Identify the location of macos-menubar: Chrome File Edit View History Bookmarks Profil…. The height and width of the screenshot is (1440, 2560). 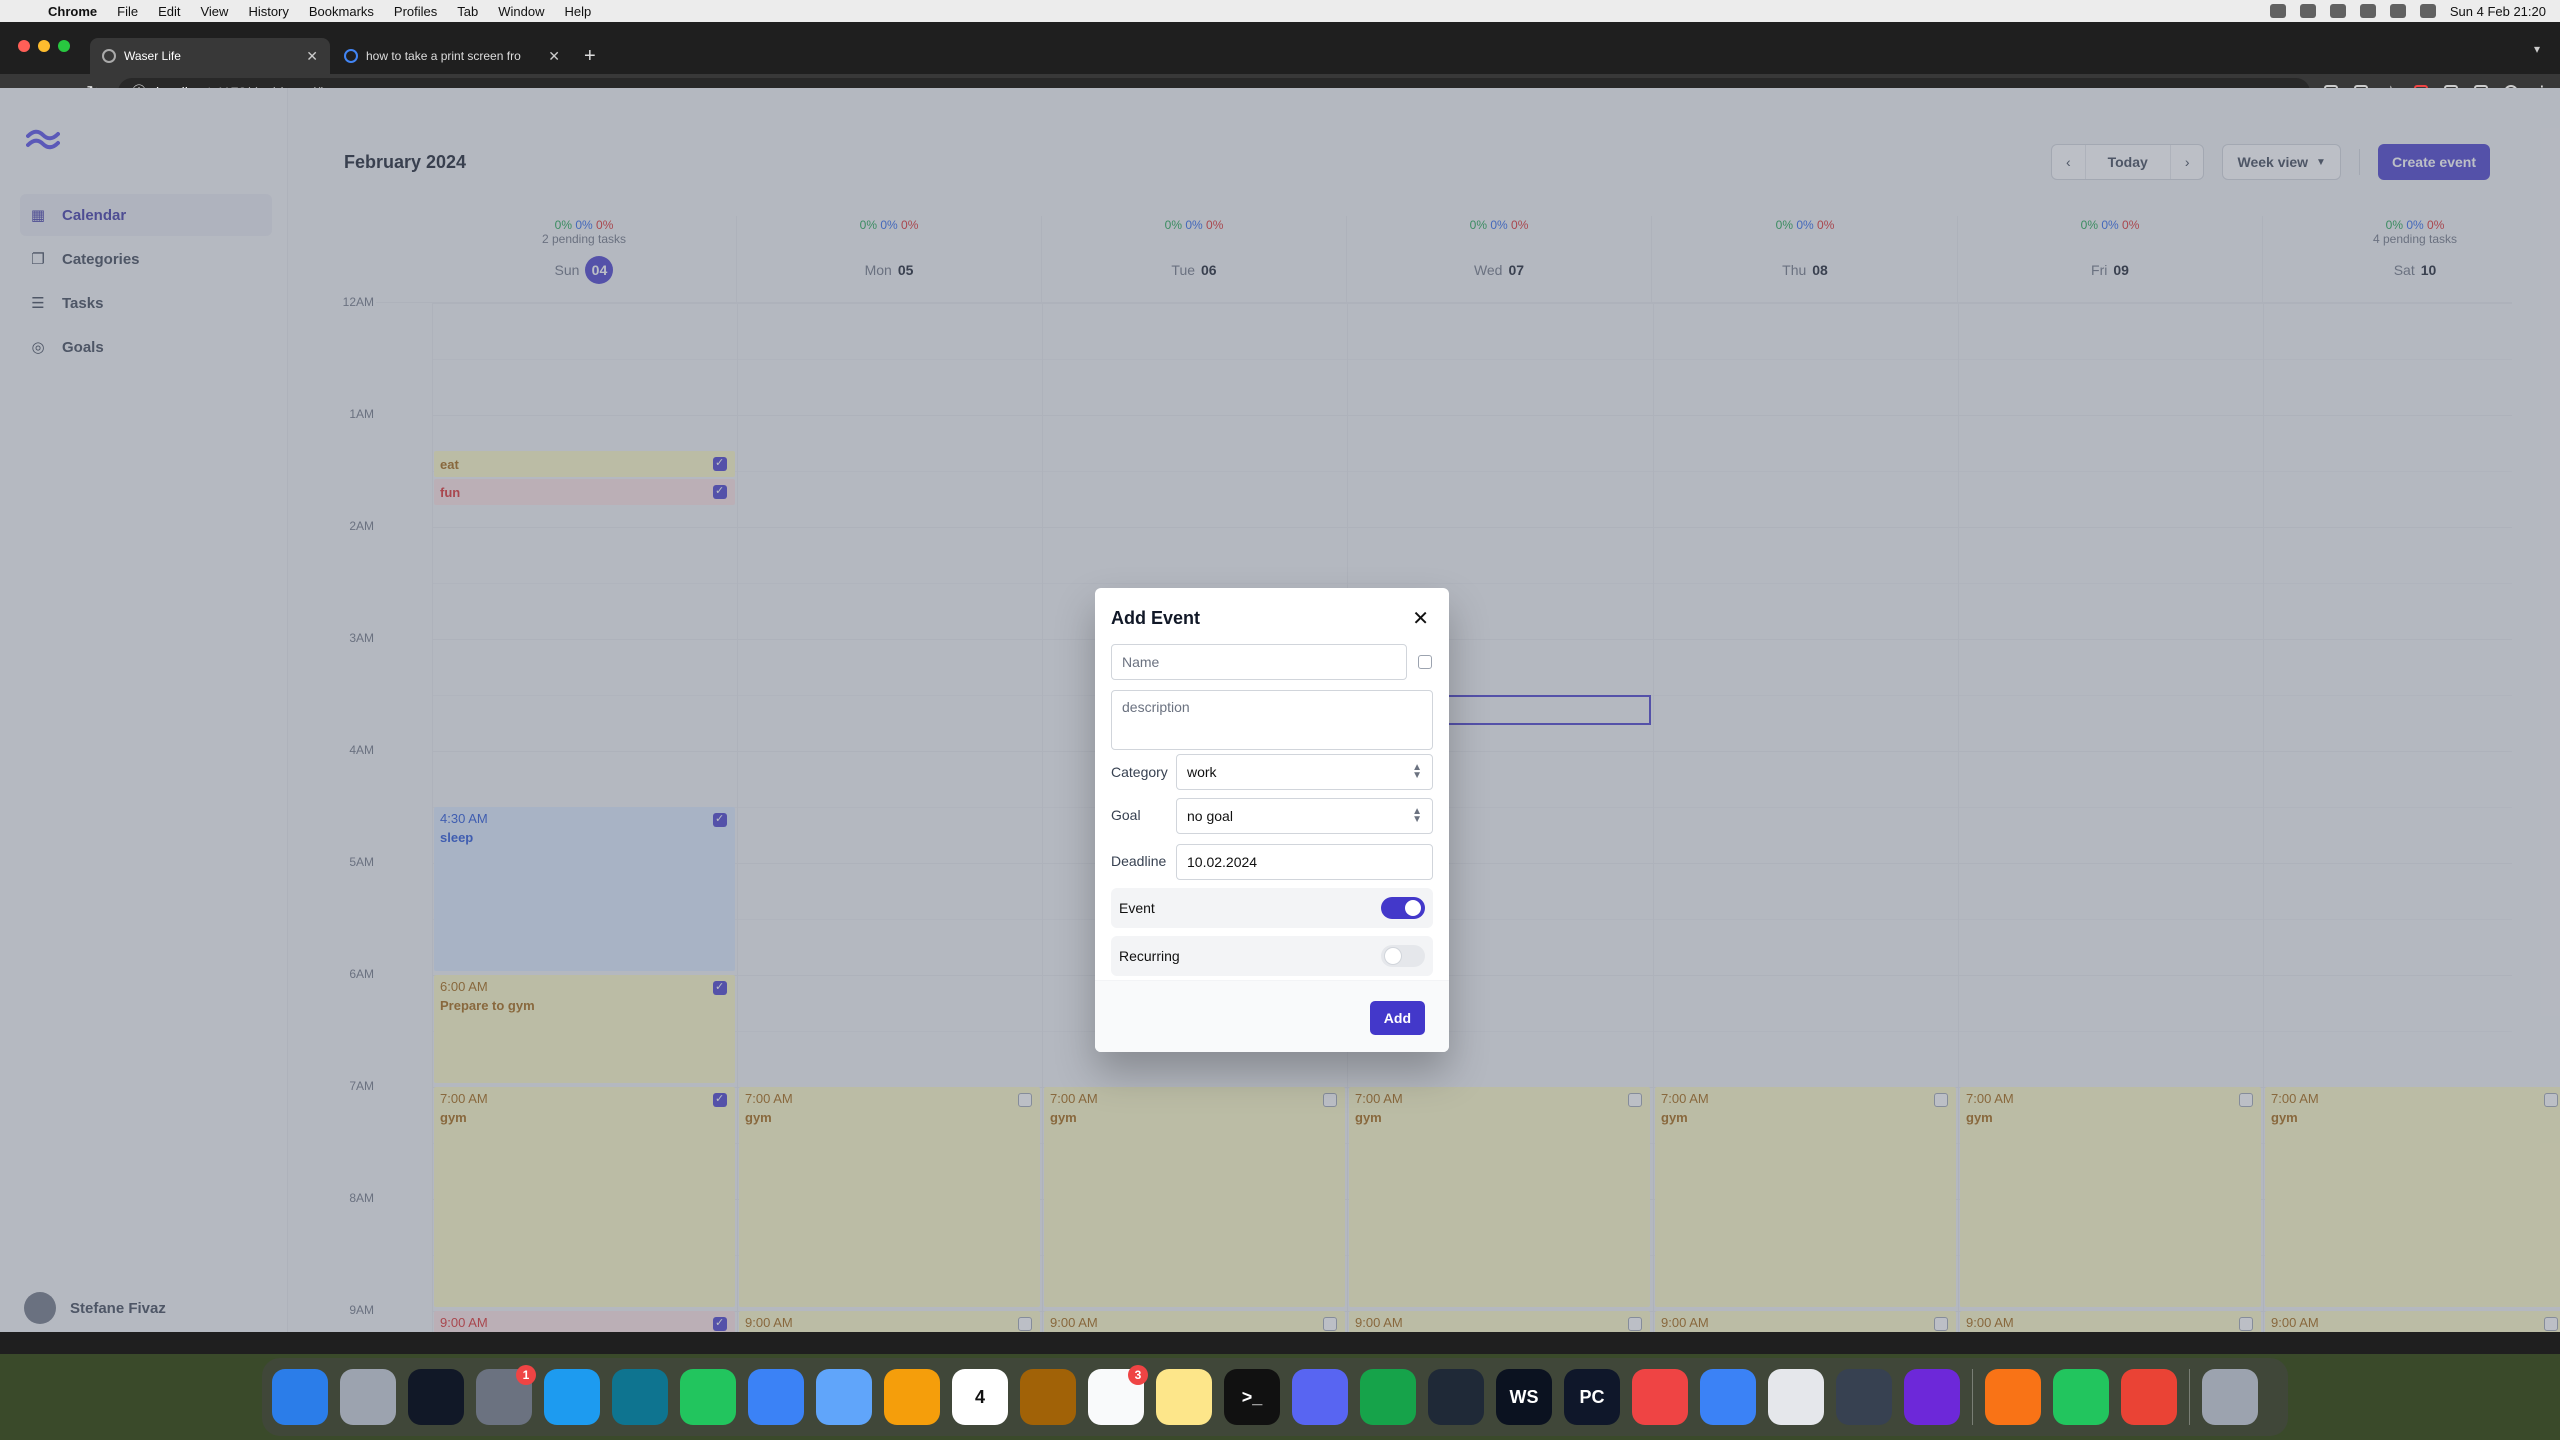
(1280, 11).